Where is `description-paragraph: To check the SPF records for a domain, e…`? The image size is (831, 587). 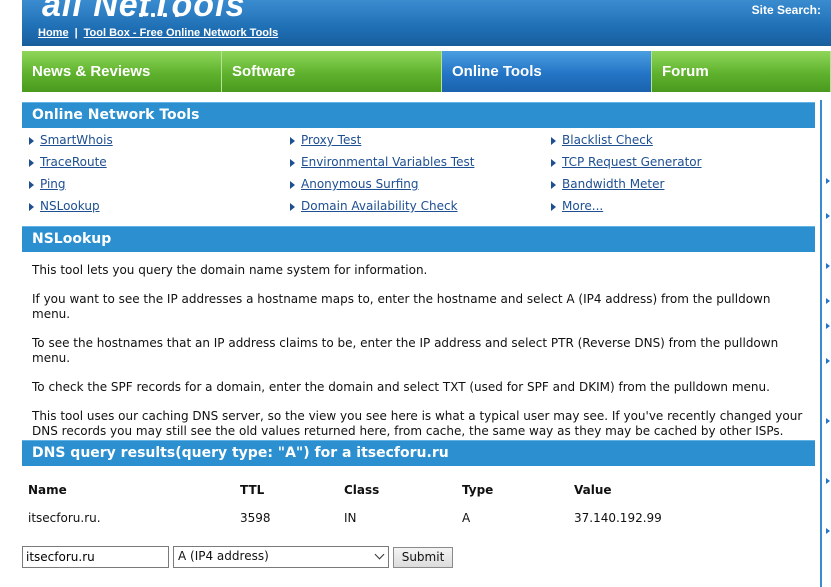 description-paragraph: To check the SPF records for a domain, e… is located at coordinates (401, 387).